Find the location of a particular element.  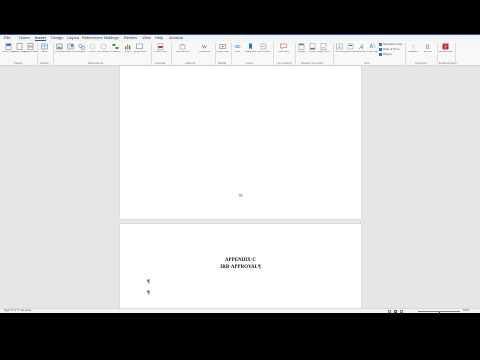

header-icon is located at coordinates (301, 46).